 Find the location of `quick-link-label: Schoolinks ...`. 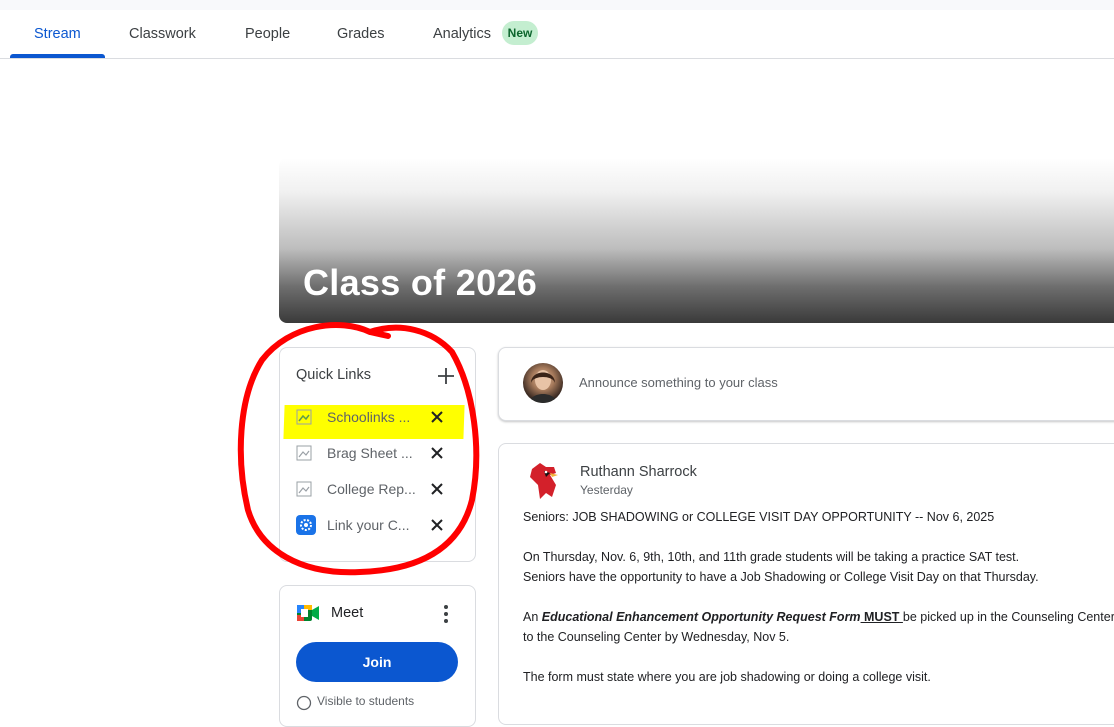

quick-link-label: Schoolinks ... is located at coordinates (369, 417).